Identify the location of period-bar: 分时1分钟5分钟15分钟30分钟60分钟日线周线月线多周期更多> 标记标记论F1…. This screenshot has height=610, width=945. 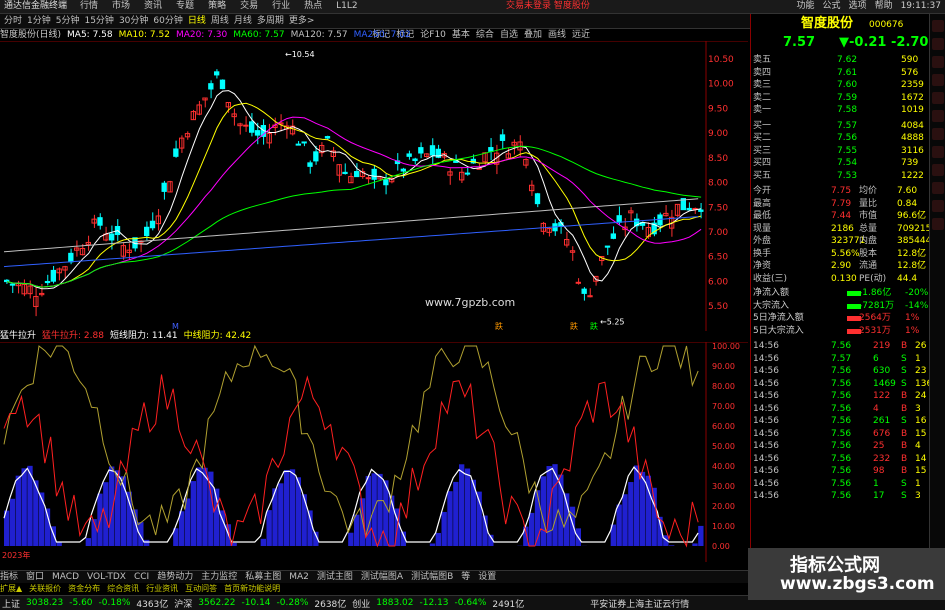
(375, 21).